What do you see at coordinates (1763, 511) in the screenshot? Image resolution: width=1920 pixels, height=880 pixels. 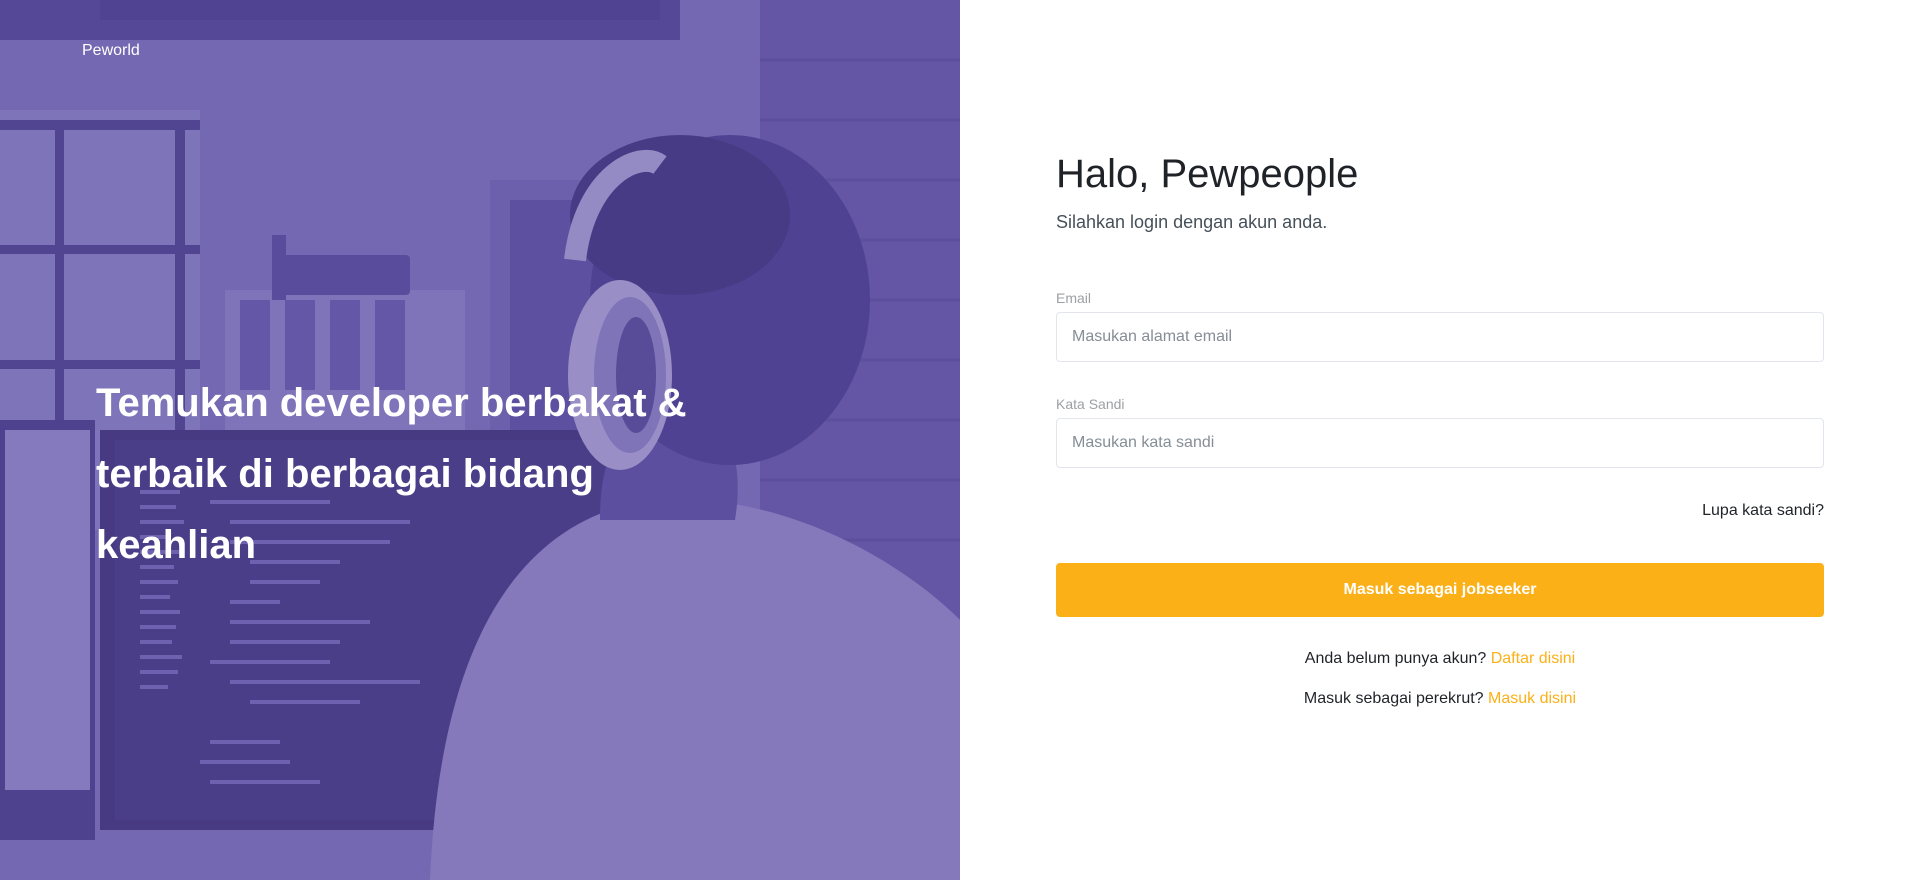 I see `forgot-password-link: Lupa kata sandi?` at bounding box center [1763, 511].